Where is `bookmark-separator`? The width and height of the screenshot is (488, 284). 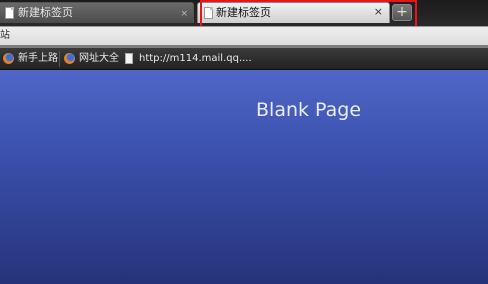
bookmark-separator is located at coordinates (59, 59).